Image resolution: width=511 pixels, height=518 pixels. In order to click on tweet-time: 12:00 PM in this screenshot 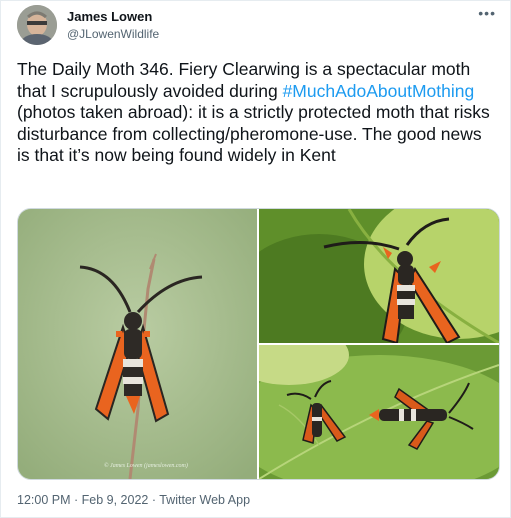, I will do `click(44, 500)`.